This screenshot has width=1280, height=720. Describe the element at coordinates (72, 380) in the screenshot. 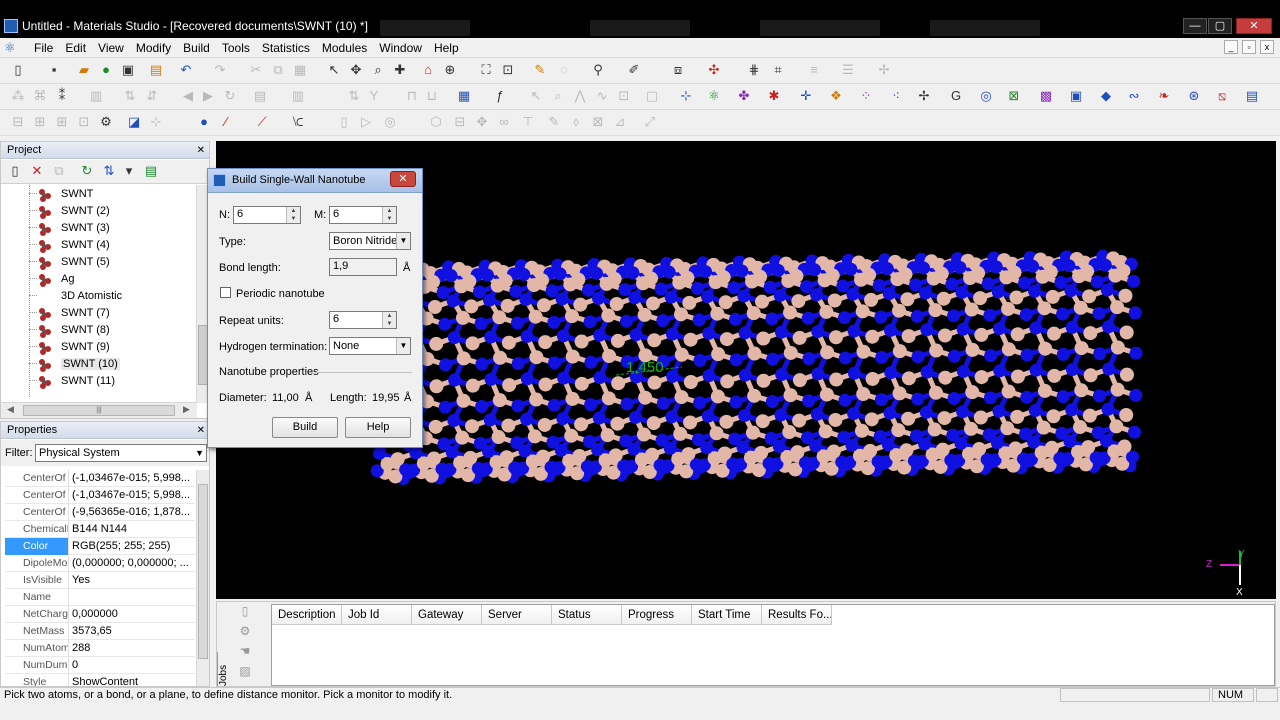

I see `tree-item-swnt-11: SWNT (11)` at that location.